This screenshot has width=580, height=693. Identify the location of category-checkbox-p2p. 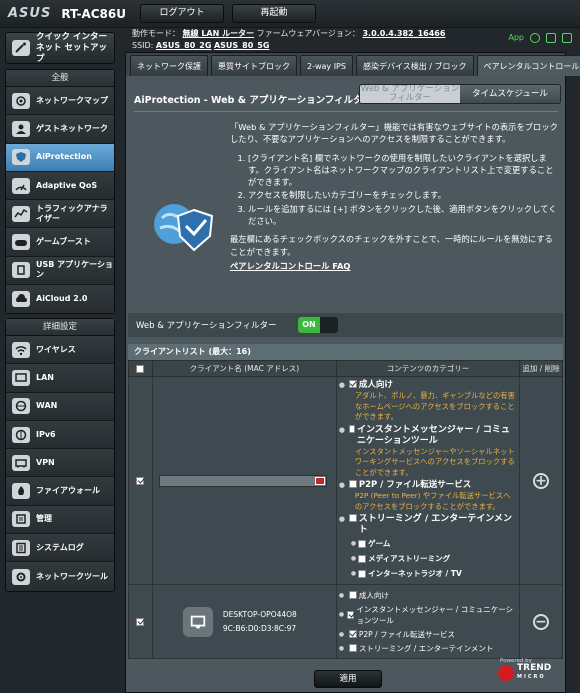
(352, 484).